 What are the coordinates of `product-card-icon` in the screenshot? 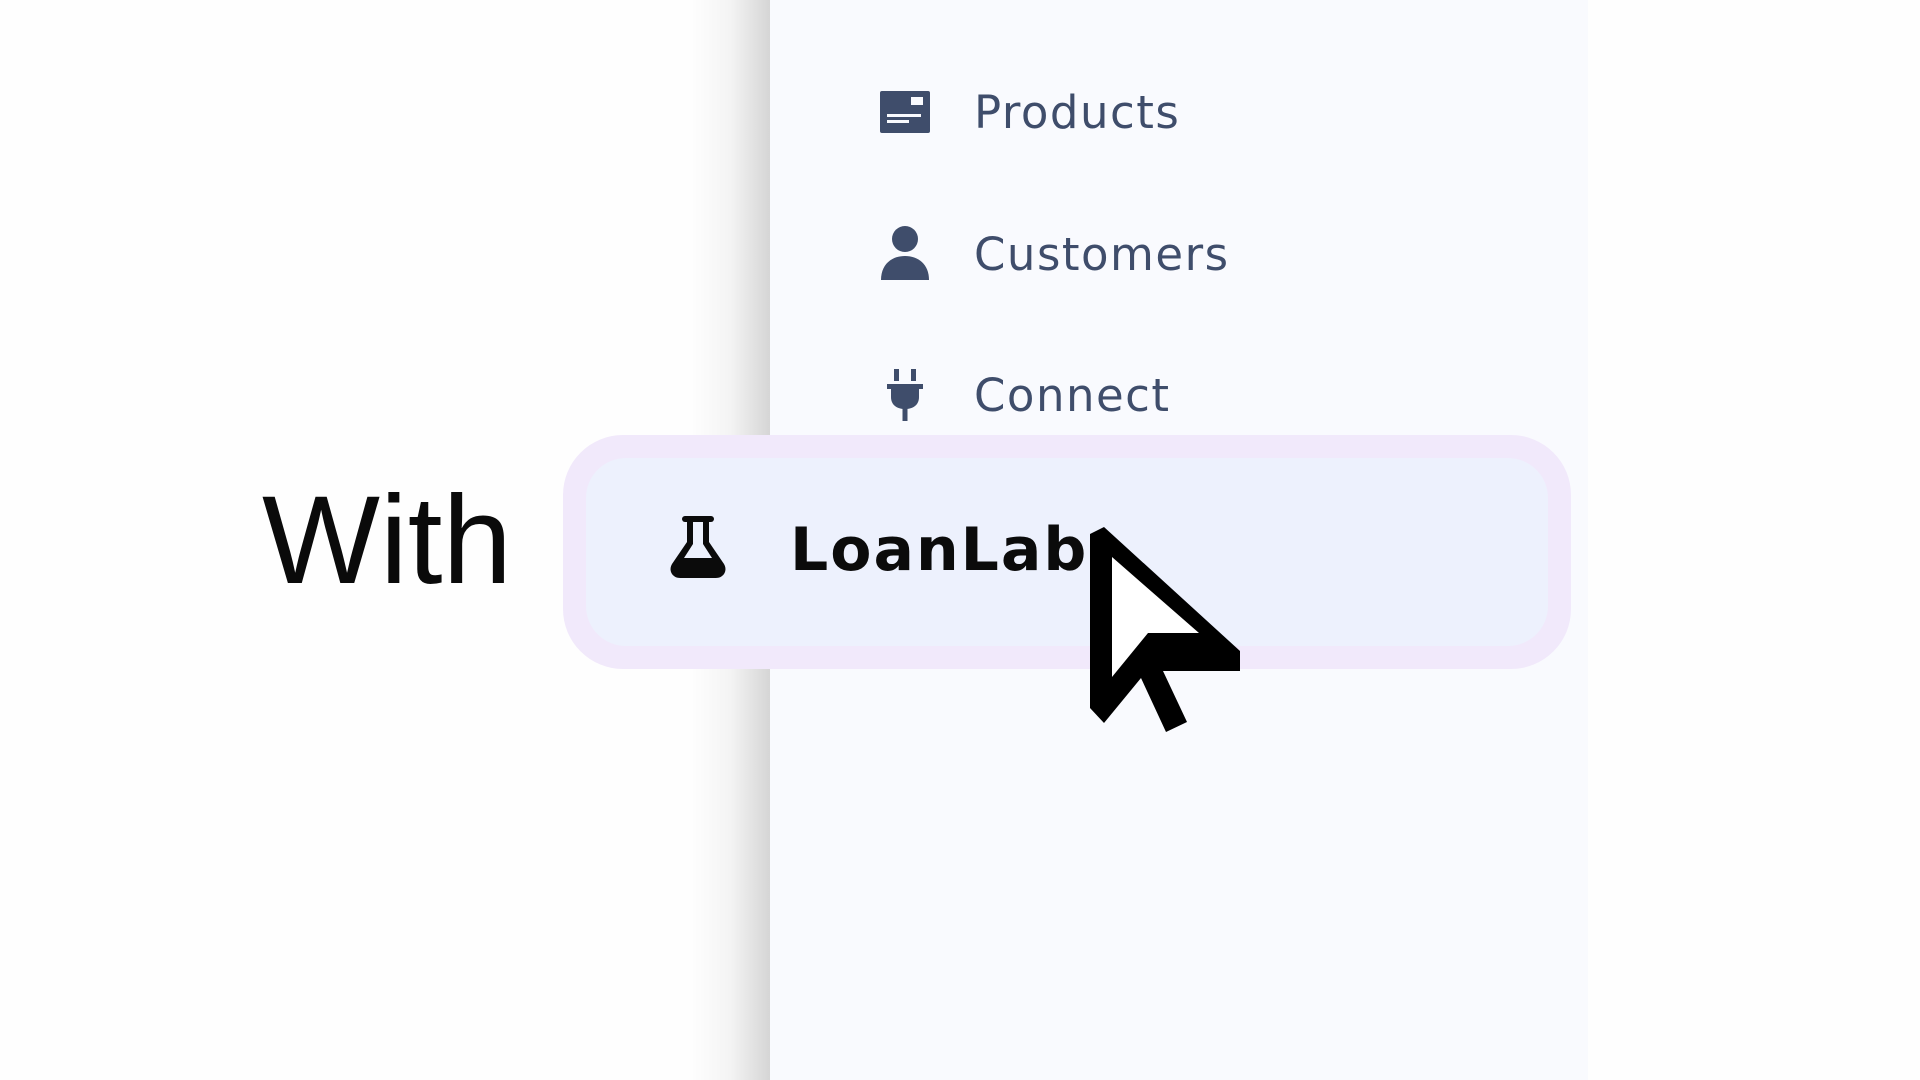 It's located at (905, 112).